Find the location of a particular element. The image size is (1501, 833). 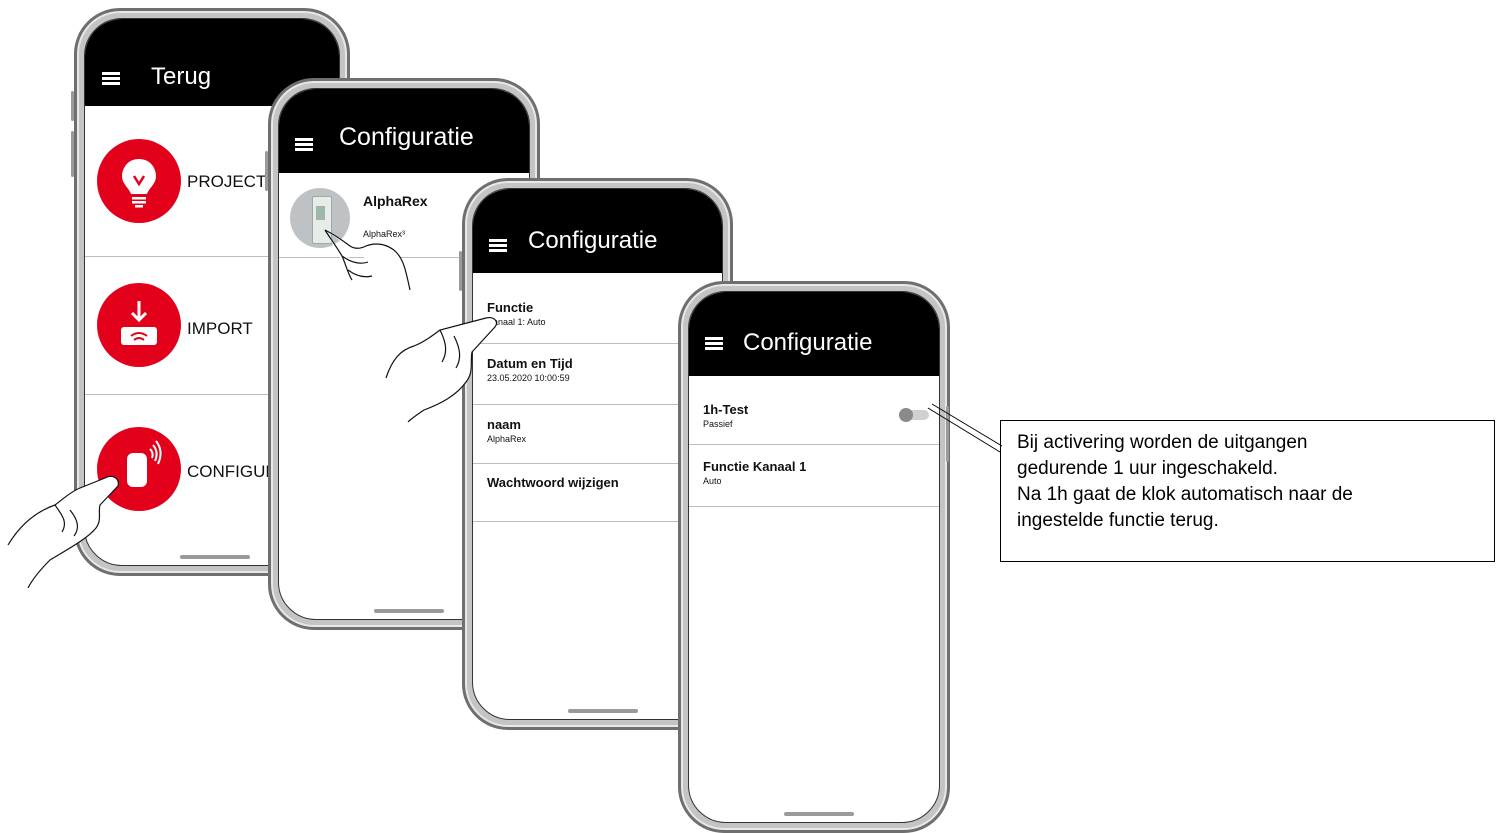

leader-line is located at coordinates (965, 428).